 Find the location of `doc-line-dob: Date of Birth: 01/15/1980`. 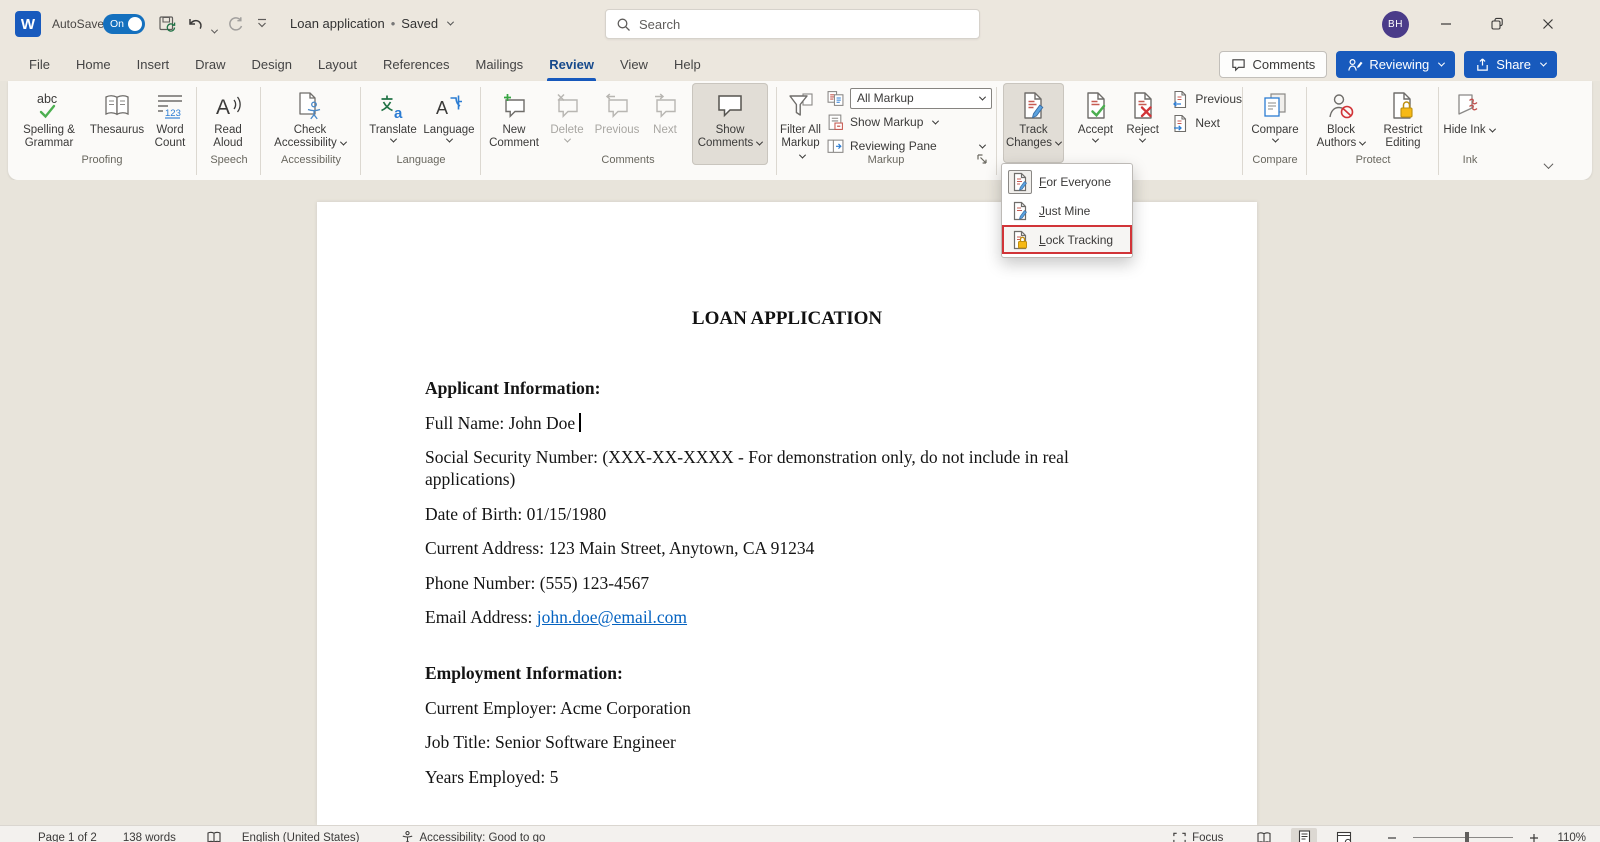

doc-line-dob: Date of Birth: 01/15/1980 is located at coordinates (516, 513).